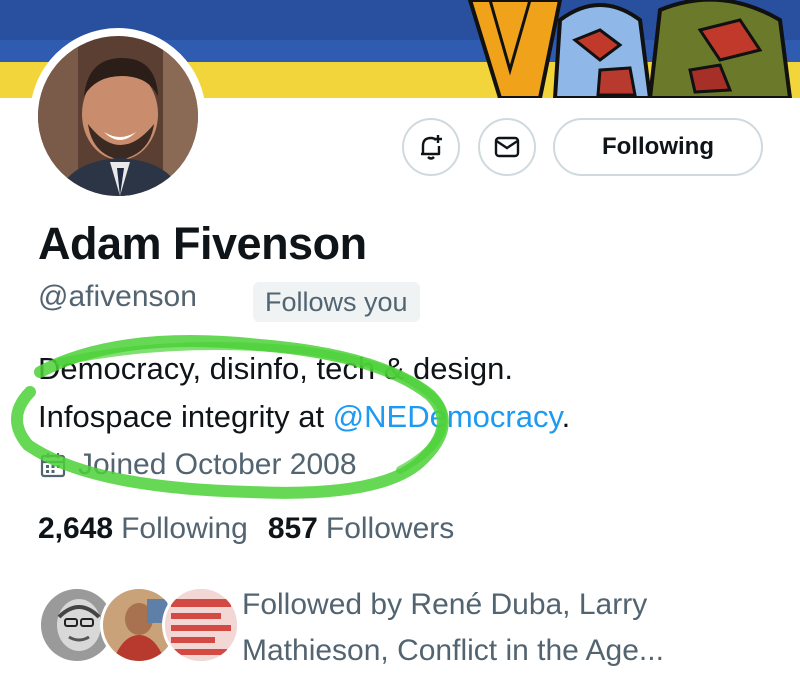  I want to click on calendar-icon, so click(53, 465).